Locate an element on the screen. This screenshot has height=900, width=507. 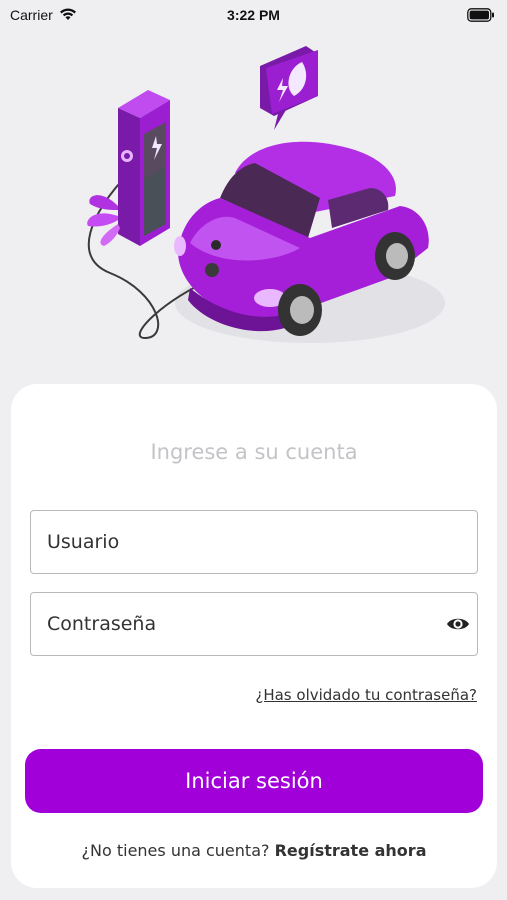
login-button: Iniciar sesión is located at coordinates (254, 781).